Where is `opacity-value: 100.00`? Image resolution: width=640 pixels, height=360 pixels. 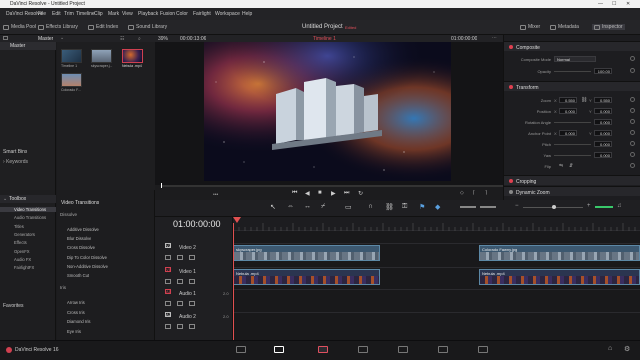
opacity-value: 100.00 is located at coordinates (603, 71).